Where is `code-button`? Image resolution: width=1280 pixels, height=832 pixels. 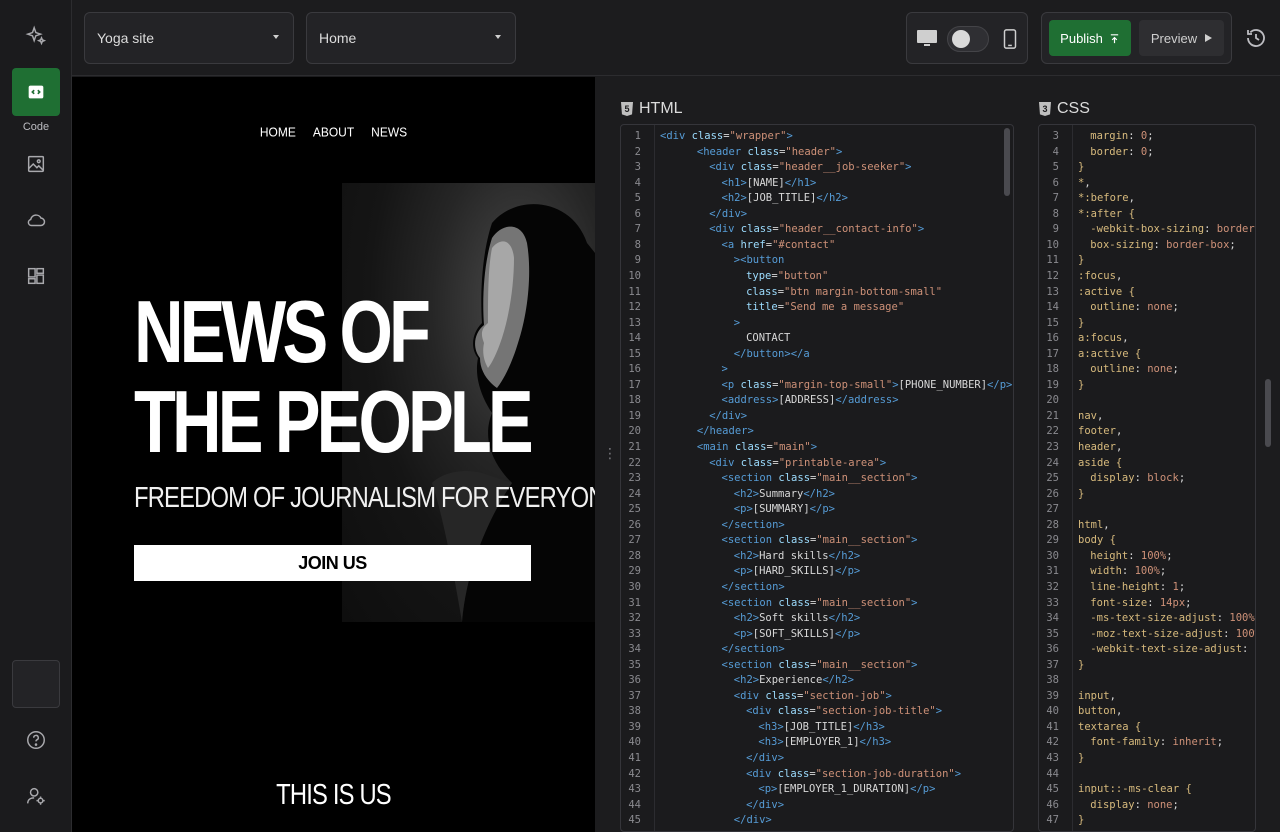 code-button is located at coordinates (36, 92).